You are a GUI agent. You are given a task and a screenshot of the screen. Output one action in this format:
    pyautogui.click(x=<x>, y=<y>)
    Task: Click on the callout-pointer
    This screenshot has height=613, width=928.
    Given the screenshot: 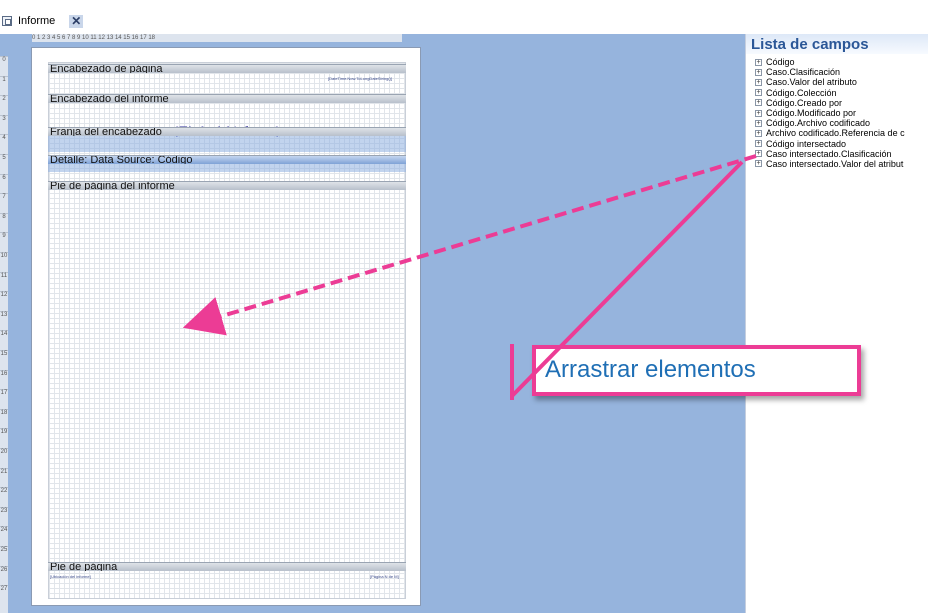 What is the action you would take?
    pyautogui.click(x=627, y=279)
    